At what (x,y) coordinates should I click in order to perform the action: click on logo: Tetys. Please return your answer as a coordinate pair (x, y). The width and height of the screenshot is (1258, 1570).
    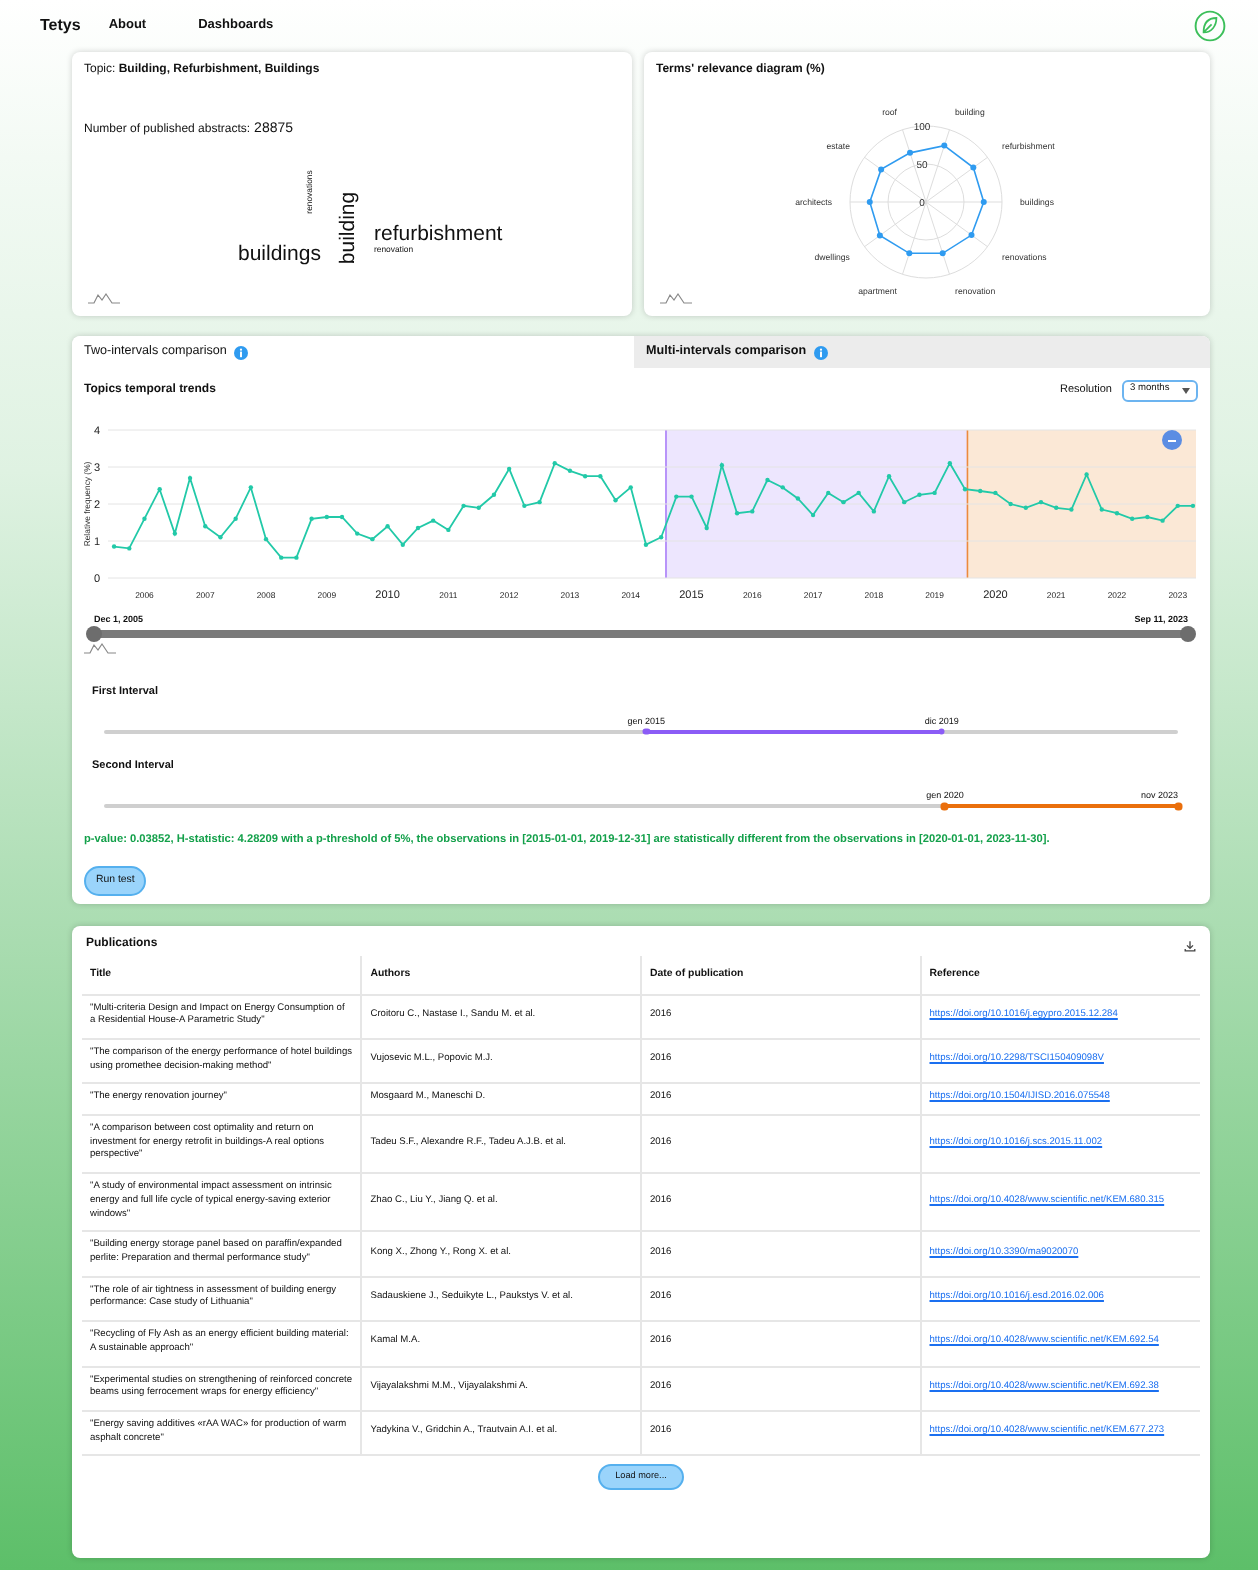
    Looking at the image, I should click on (60, 26).